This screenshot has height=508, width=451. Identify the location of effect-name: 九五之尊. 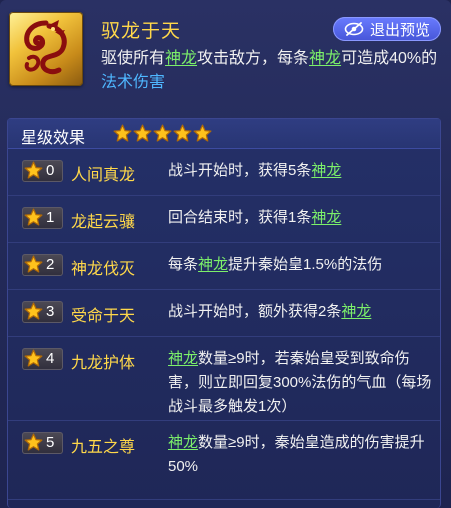
(103, 447).